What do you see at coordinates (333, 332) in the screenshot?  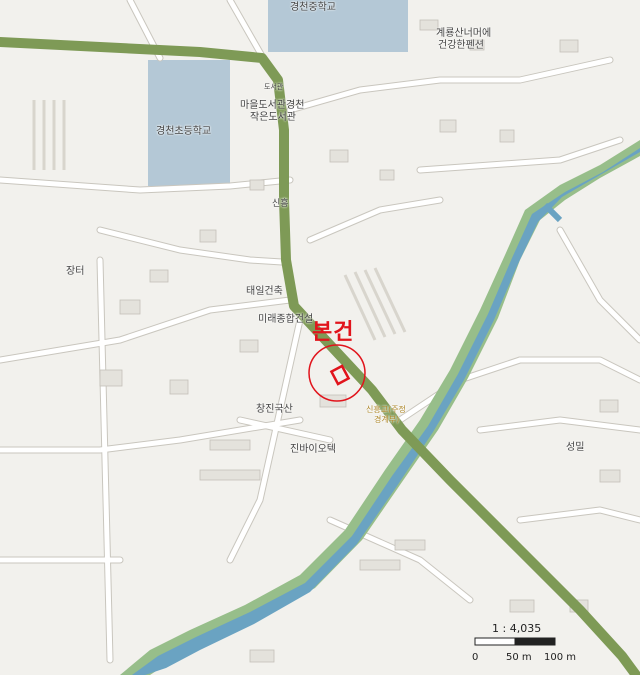 I see `marker-label: 본건` at bounding box center [333, 332].